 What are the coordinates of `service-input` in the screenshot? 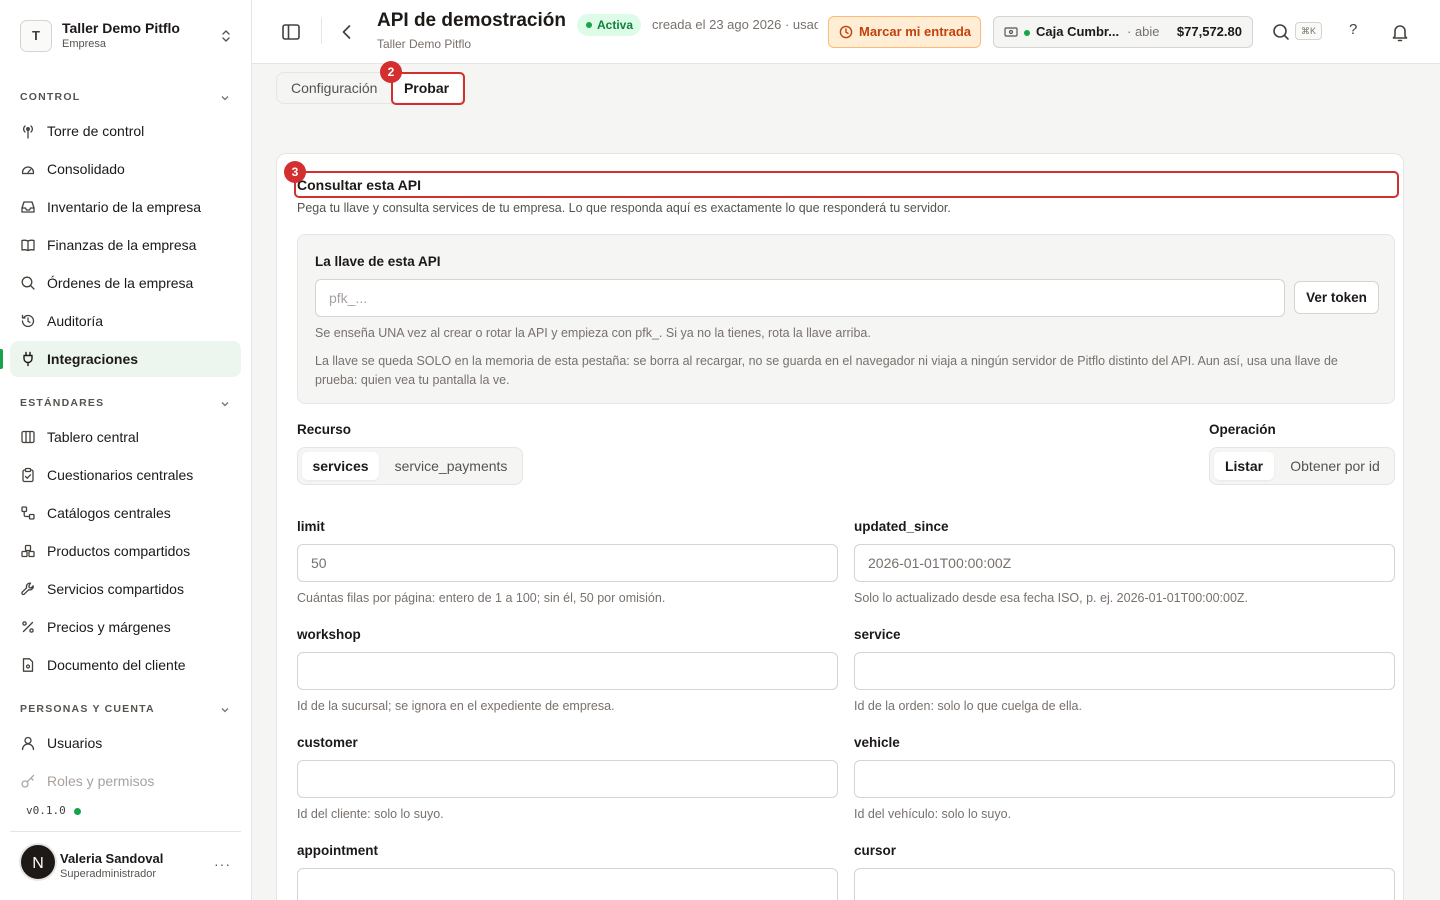 It's located at (1124, 671).